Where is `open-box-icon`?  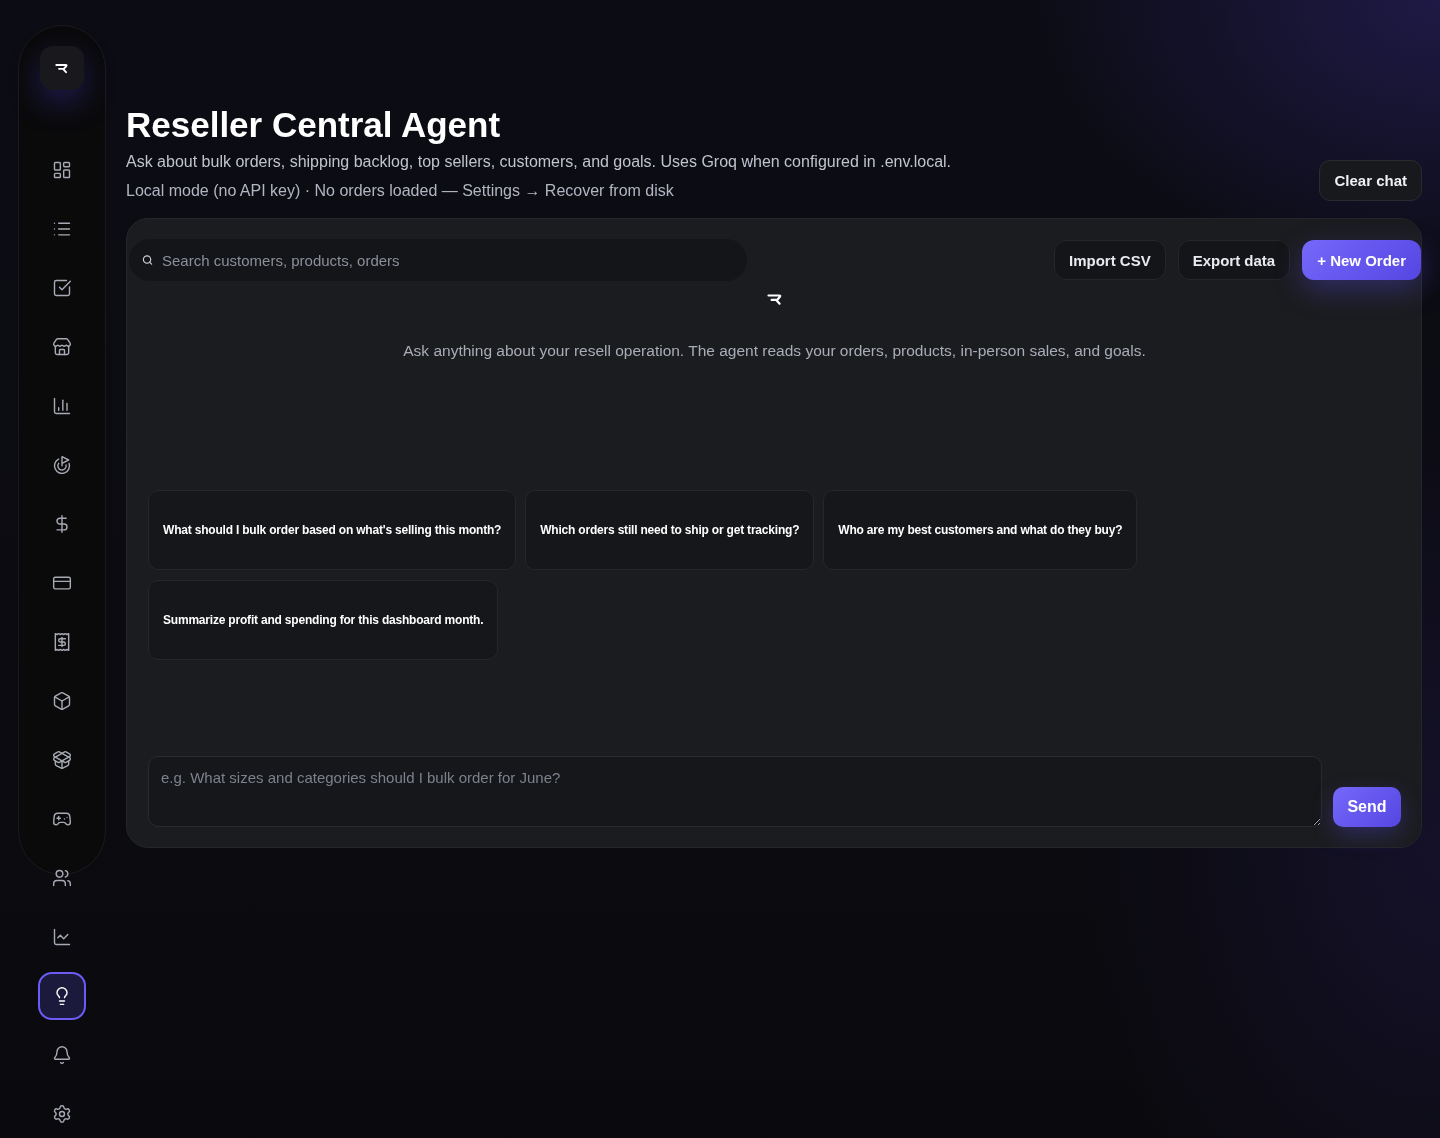 open-box-icon is located at coordinates (62, 760).